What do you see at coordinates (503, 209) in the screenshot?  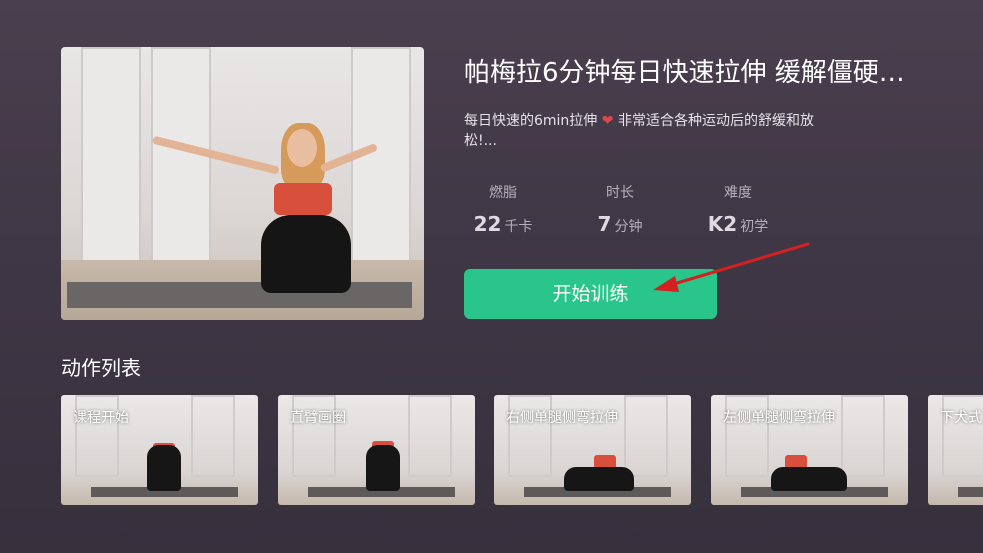 I see `stat-calories: 燃脂 22 千卡` at bounding box center [503, 209].